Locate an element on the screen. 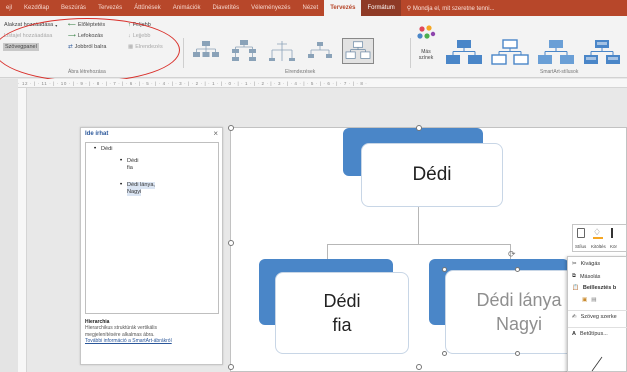  mini-fill-label: Kitöltés is located at coordinates (598, 246).